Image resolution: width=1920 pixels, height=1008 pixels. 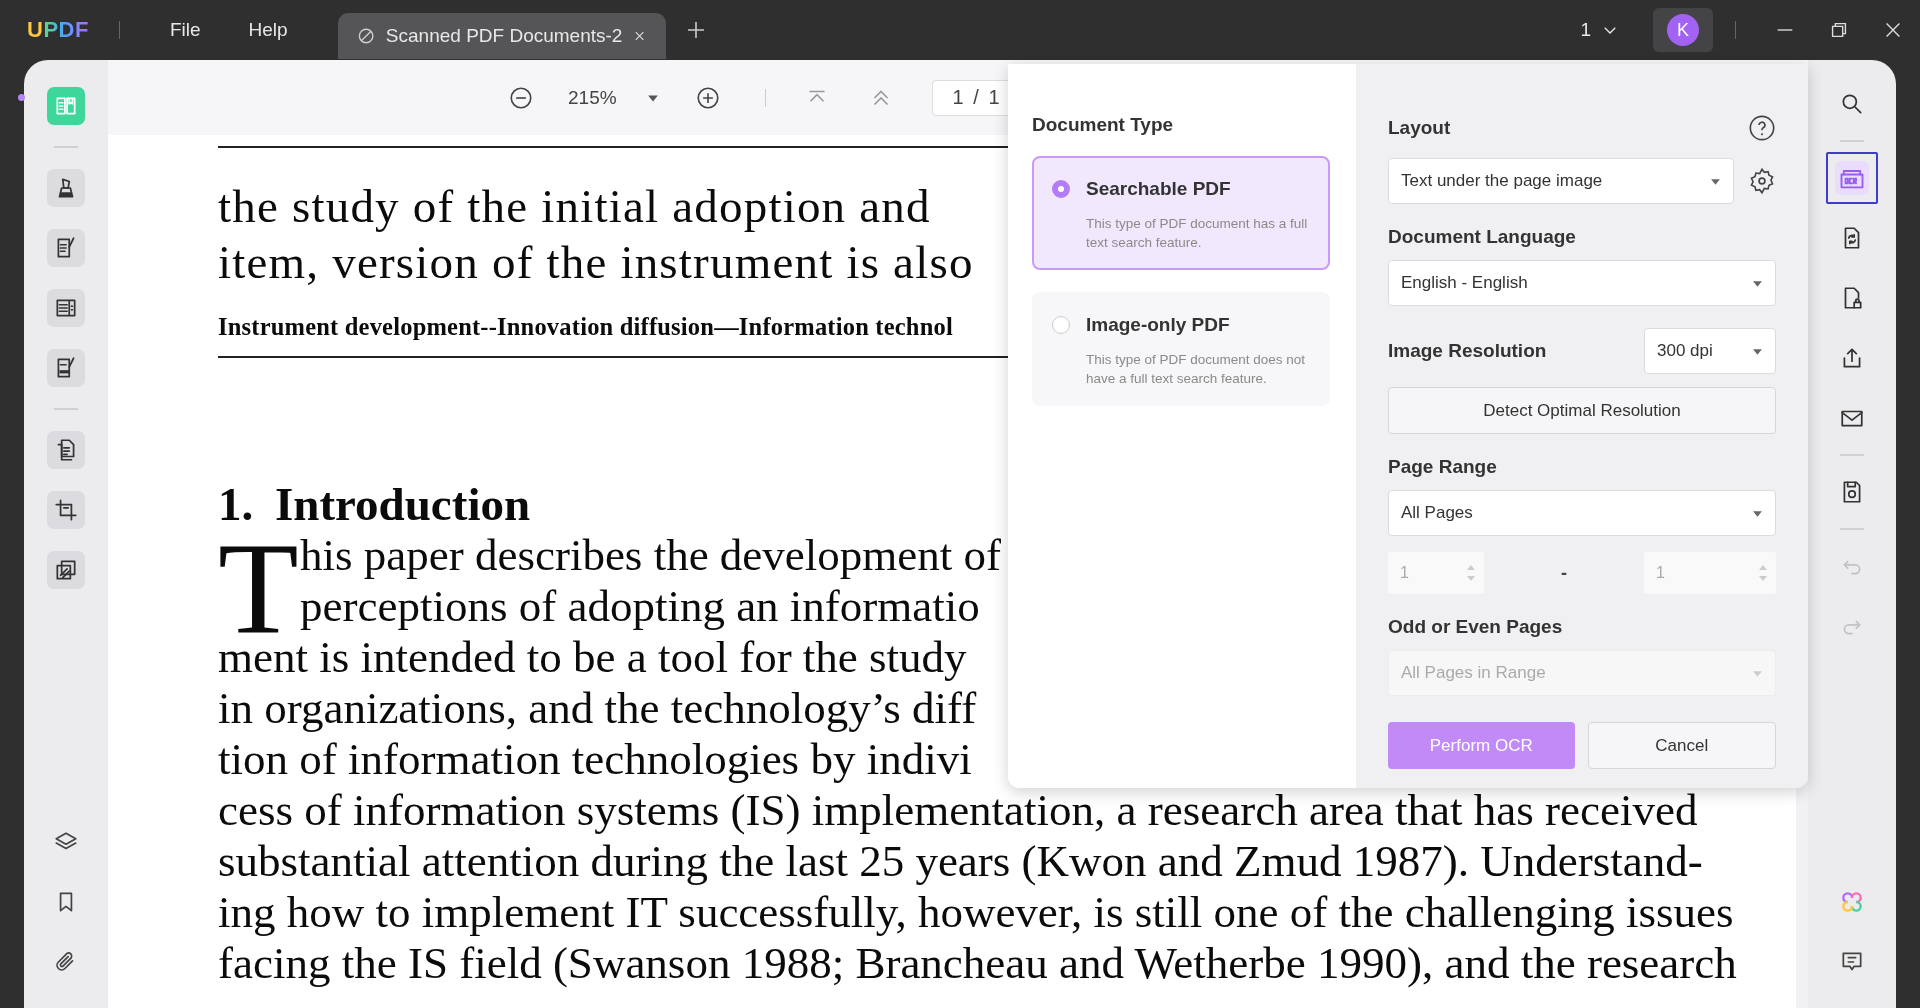 I want to click on paragraph-line: in organizations, and the technology’s diff, so click(x=597, y=708).